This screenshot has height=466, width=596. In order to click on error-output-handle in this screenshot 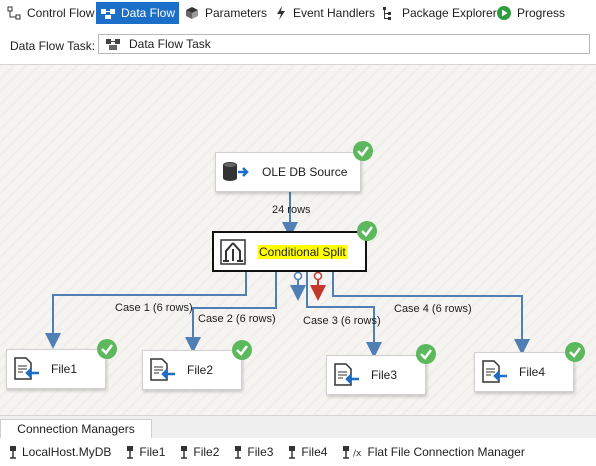, I will do `click(318, 276)`.